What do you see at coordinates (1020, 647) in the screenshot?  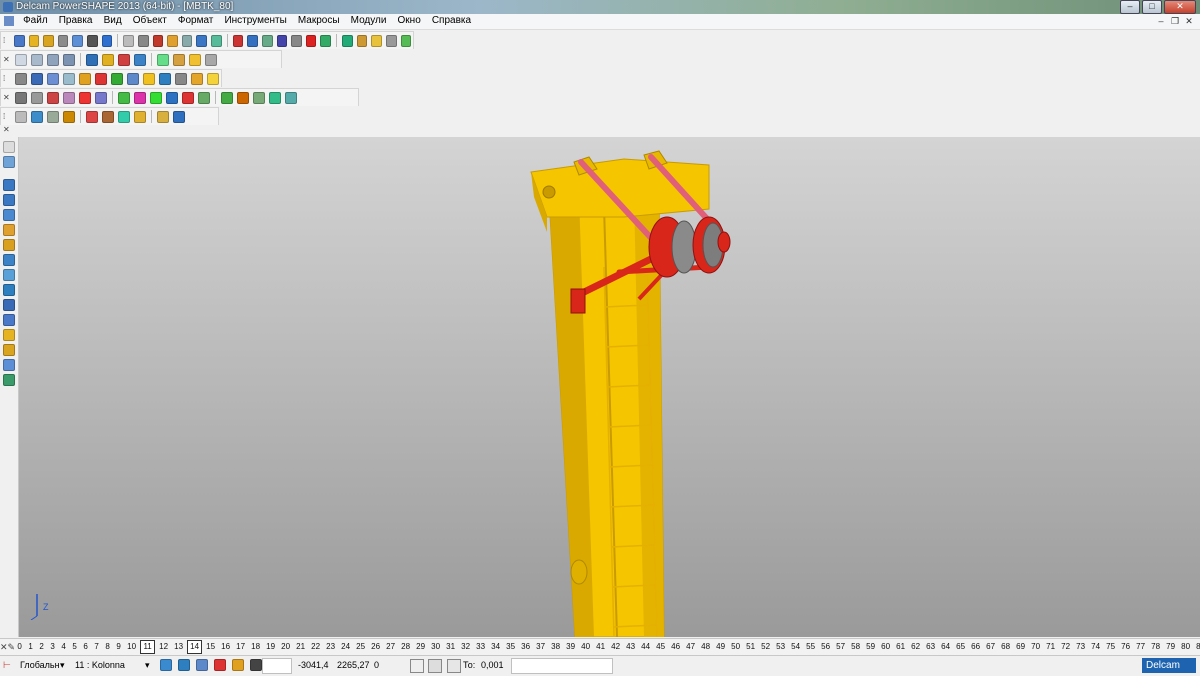 I see `layer-button: 69` at bounding box center [1020, 647].